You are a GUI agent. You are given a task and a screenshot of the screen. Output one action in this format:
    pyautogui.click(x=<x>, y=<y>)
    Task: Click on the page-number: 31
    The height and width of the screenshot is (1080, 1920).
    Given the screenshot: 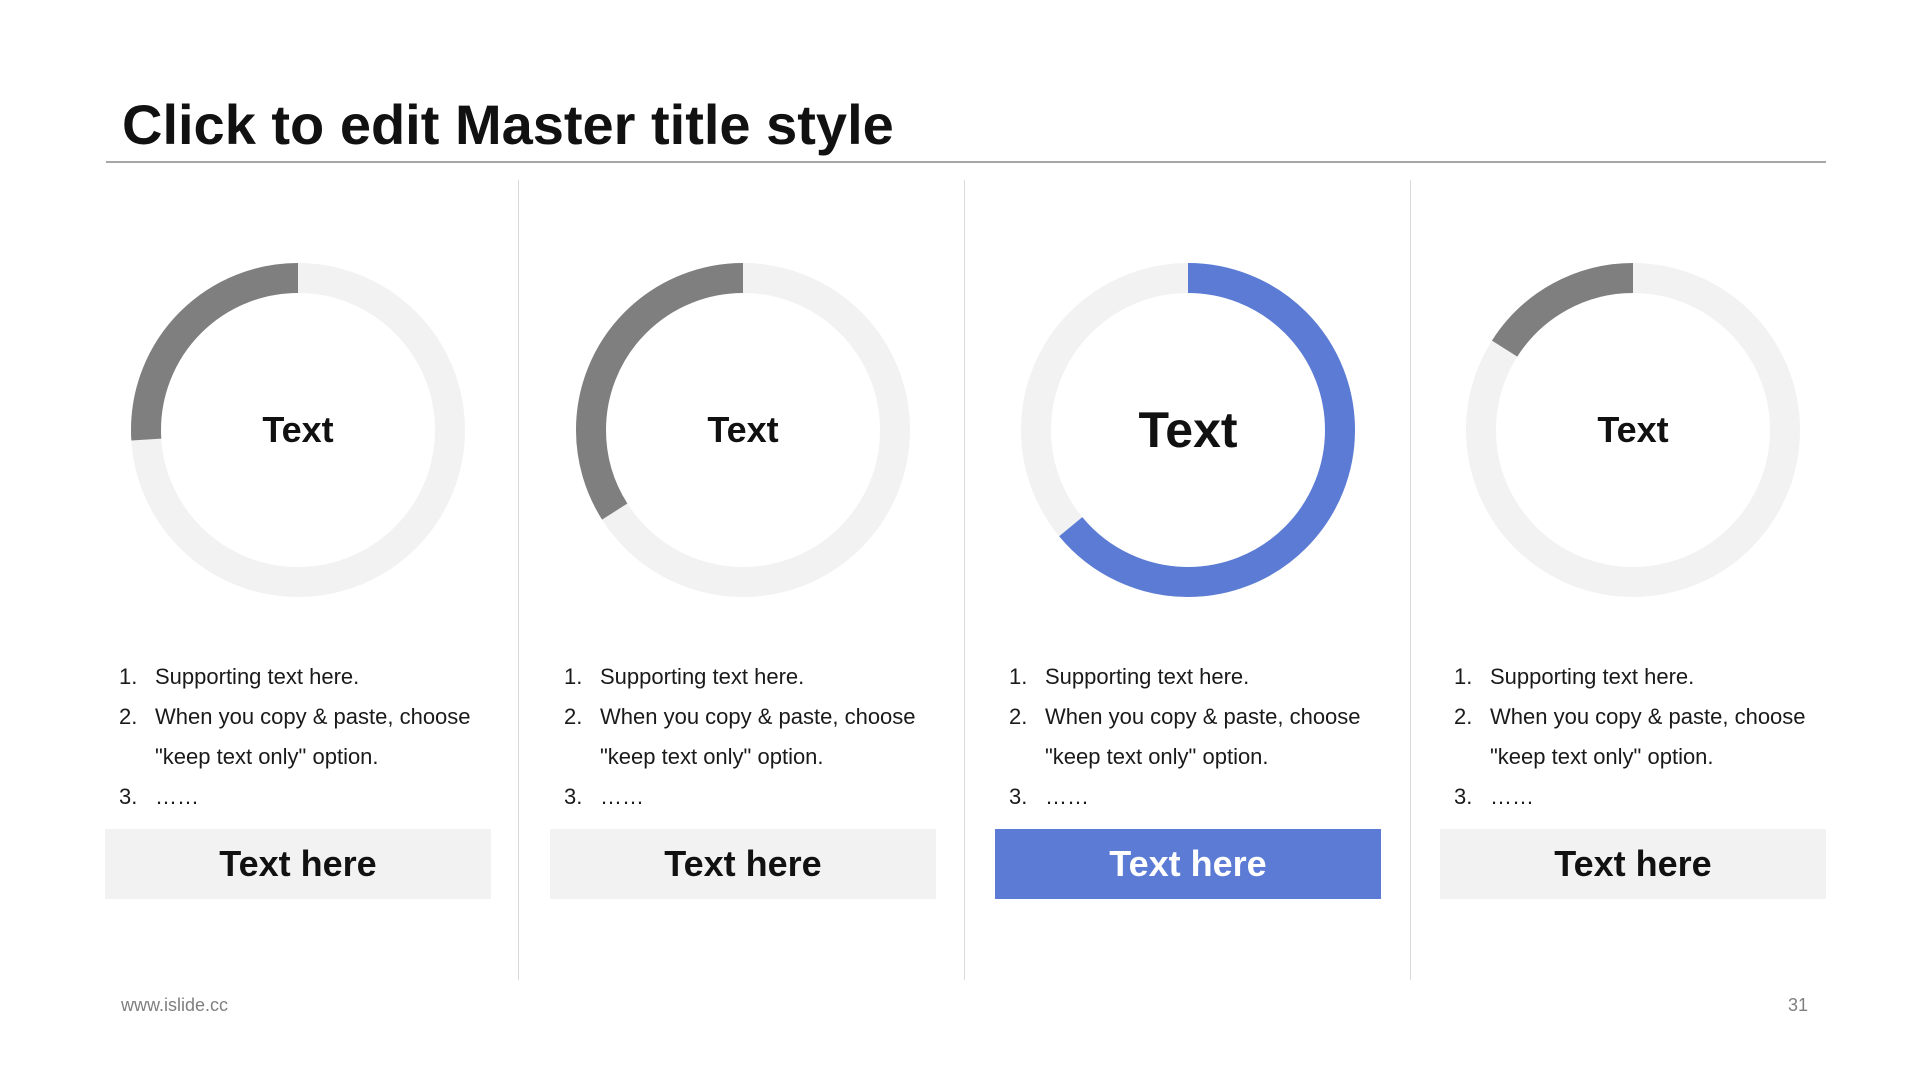 What is the action you would take?
    pyautogui.click(x=1797, y=1005)
    